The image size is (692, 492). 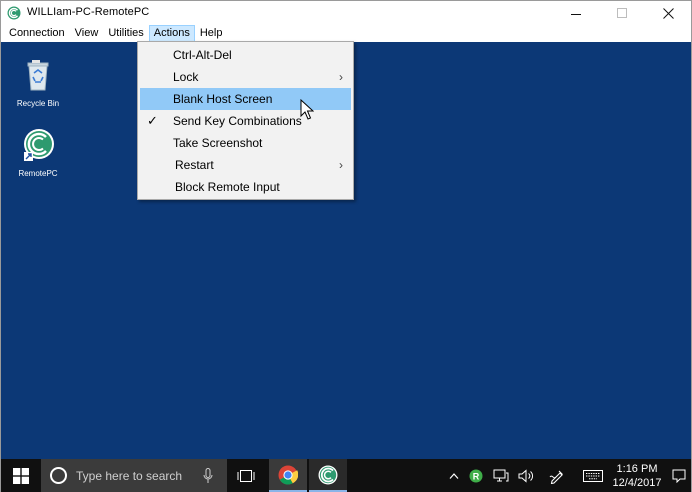 I want to click on minimize-button, so click(x=576, y=13).